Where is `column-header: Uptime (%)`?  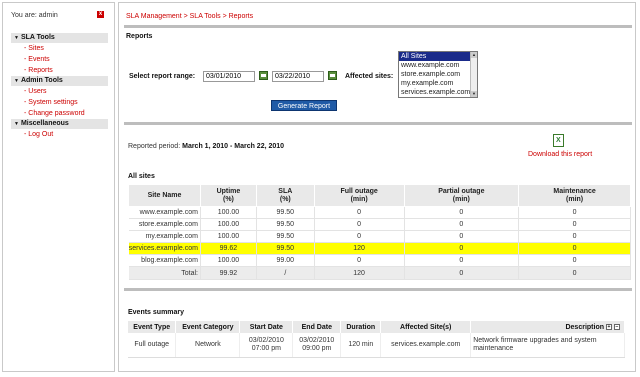
column-header: Uptime (%) is located at coordinates (228, 195).